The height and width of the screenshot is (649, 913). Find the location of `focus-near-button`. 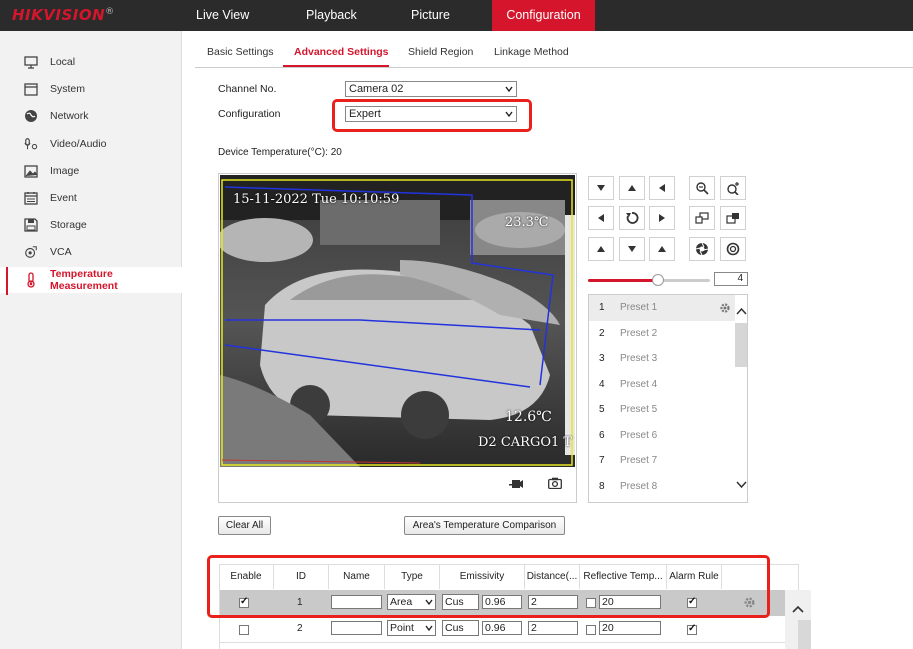

focus-near-button is located at coordinates (702, 218).